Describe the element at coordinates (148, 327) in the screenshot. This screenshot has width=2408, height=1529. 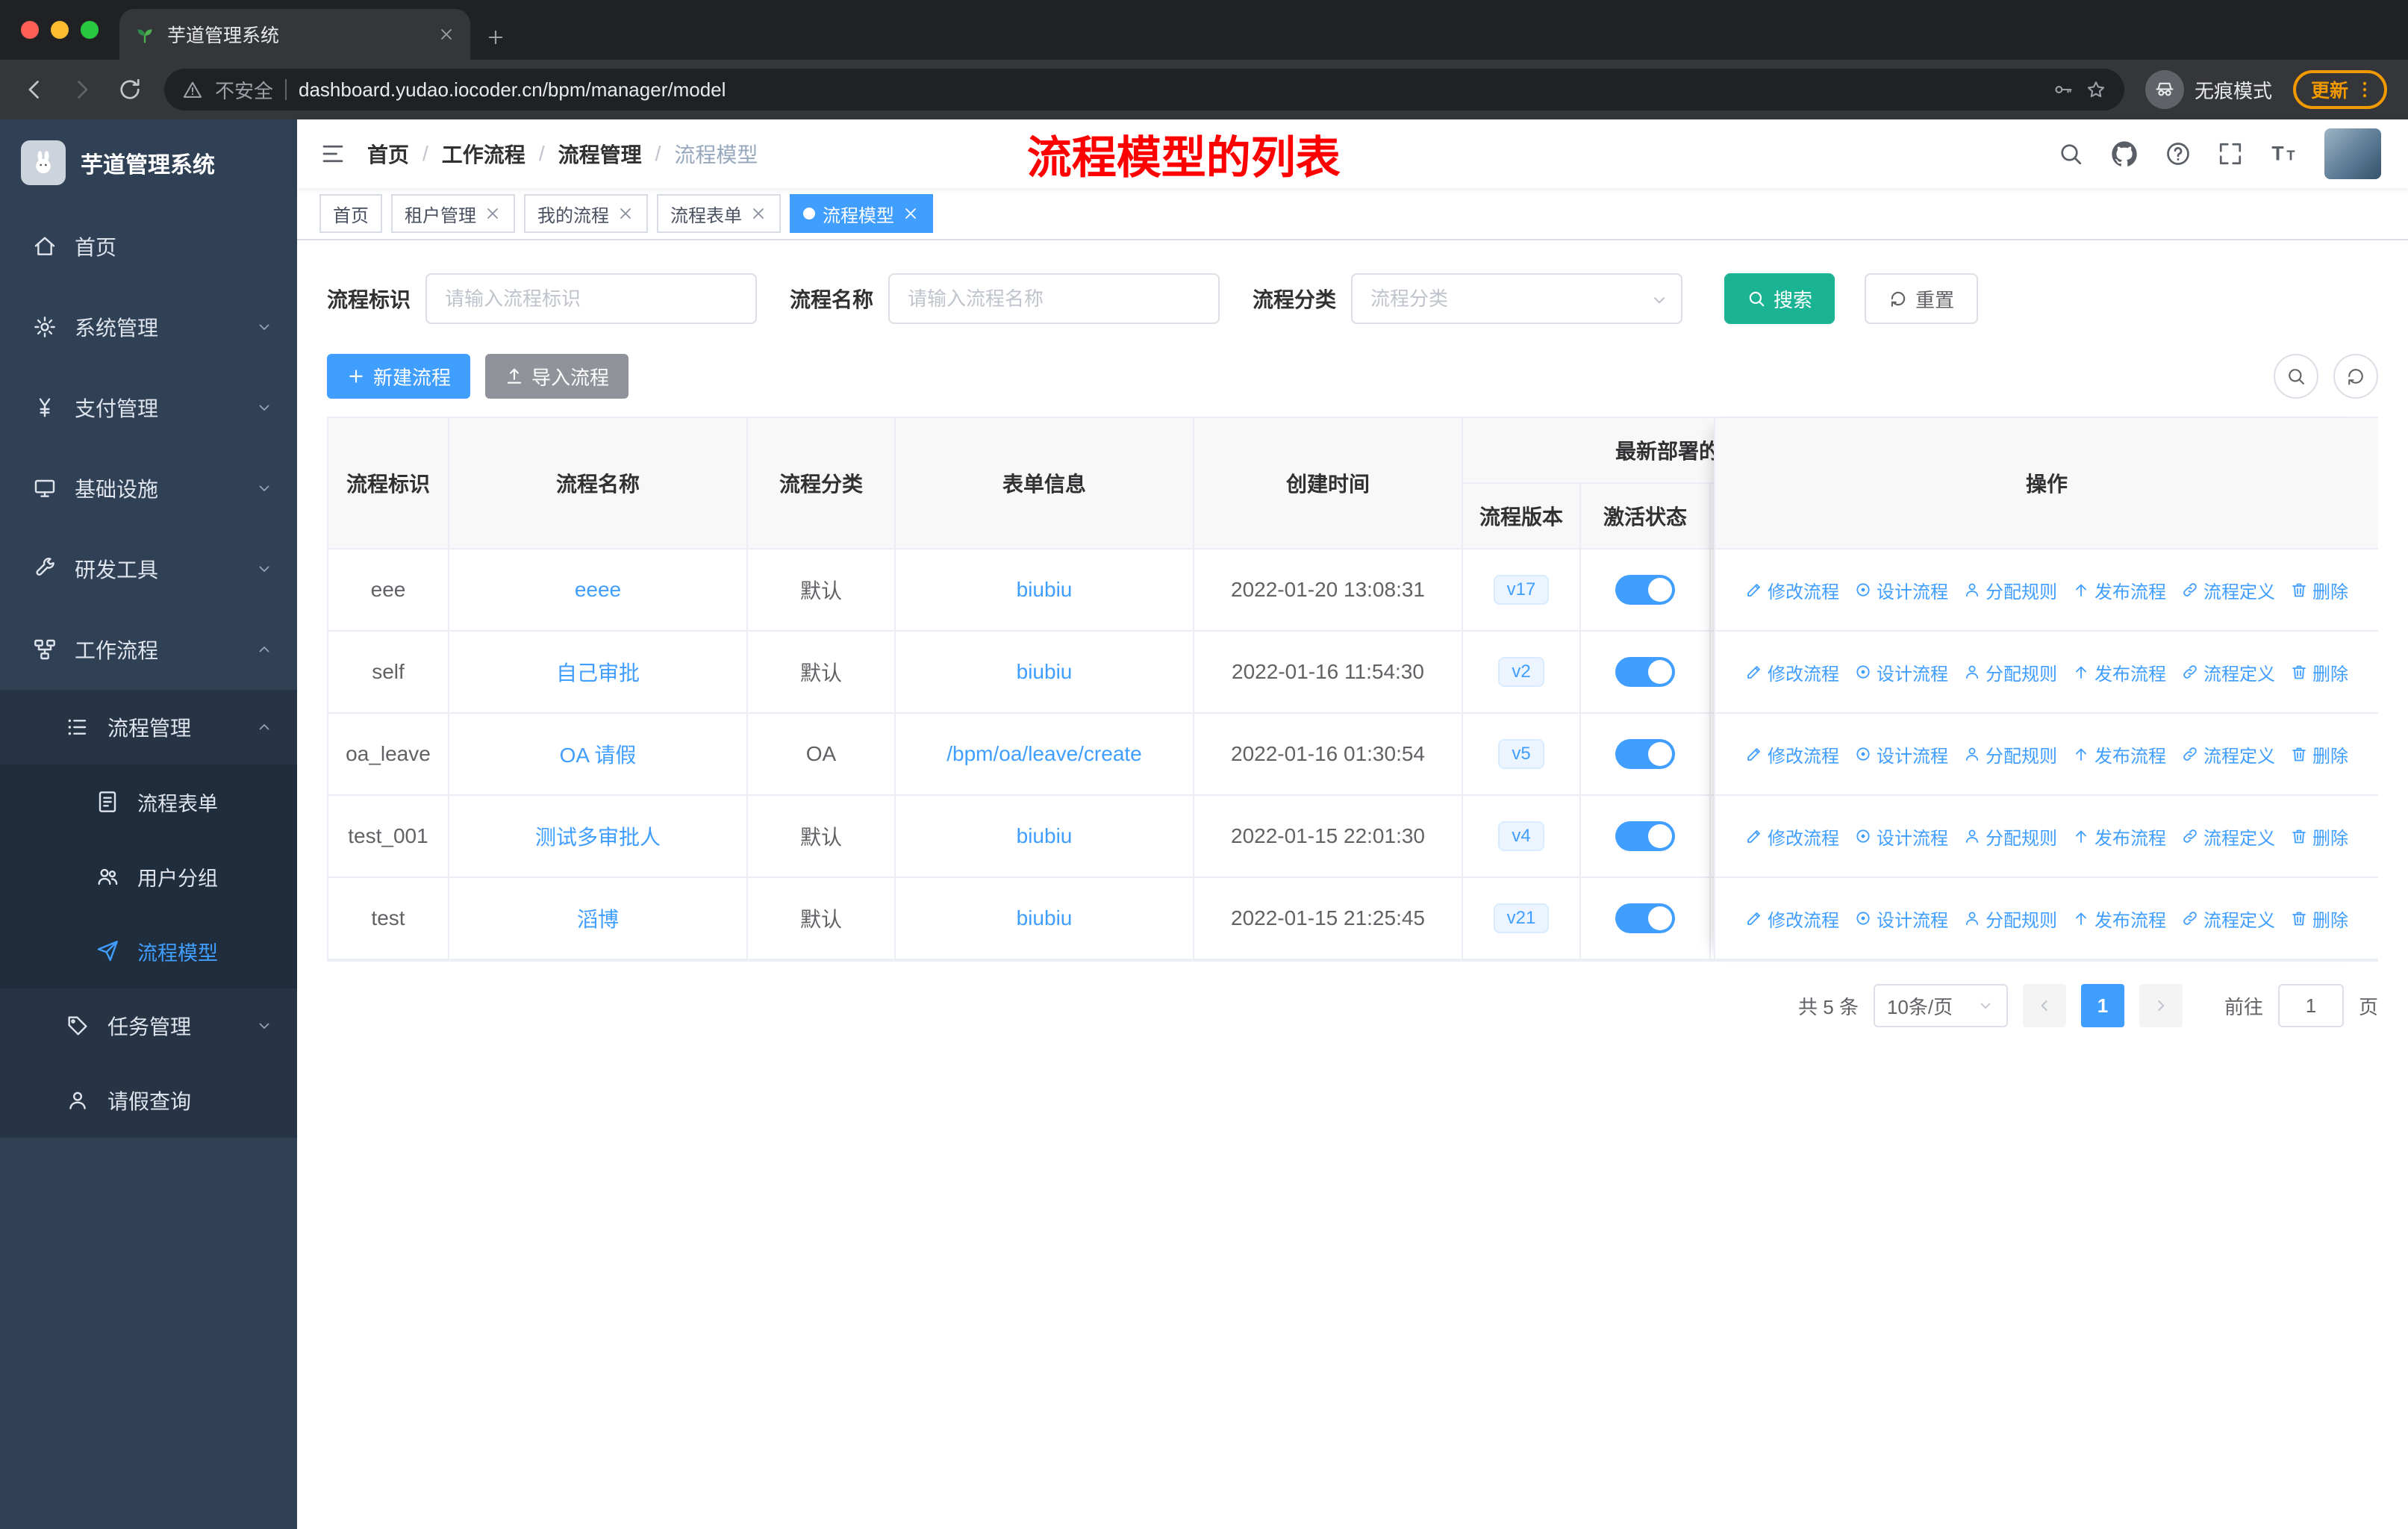
I see `sidebar-item-system: 系统管理` at that location.